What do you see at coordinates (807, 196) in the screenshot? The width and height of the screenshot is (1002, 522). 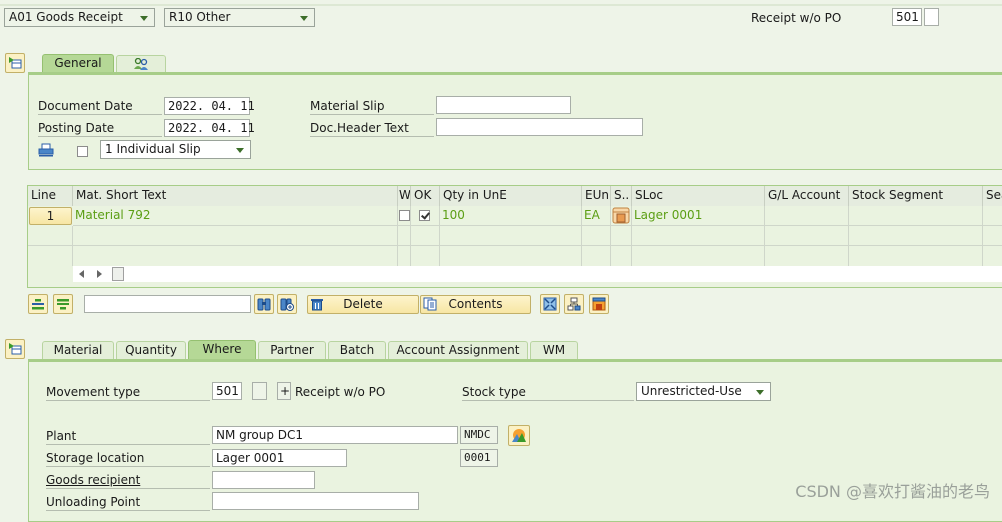 I see `column-header-gl-account: G/L Account` at bounding box center [807, 196].